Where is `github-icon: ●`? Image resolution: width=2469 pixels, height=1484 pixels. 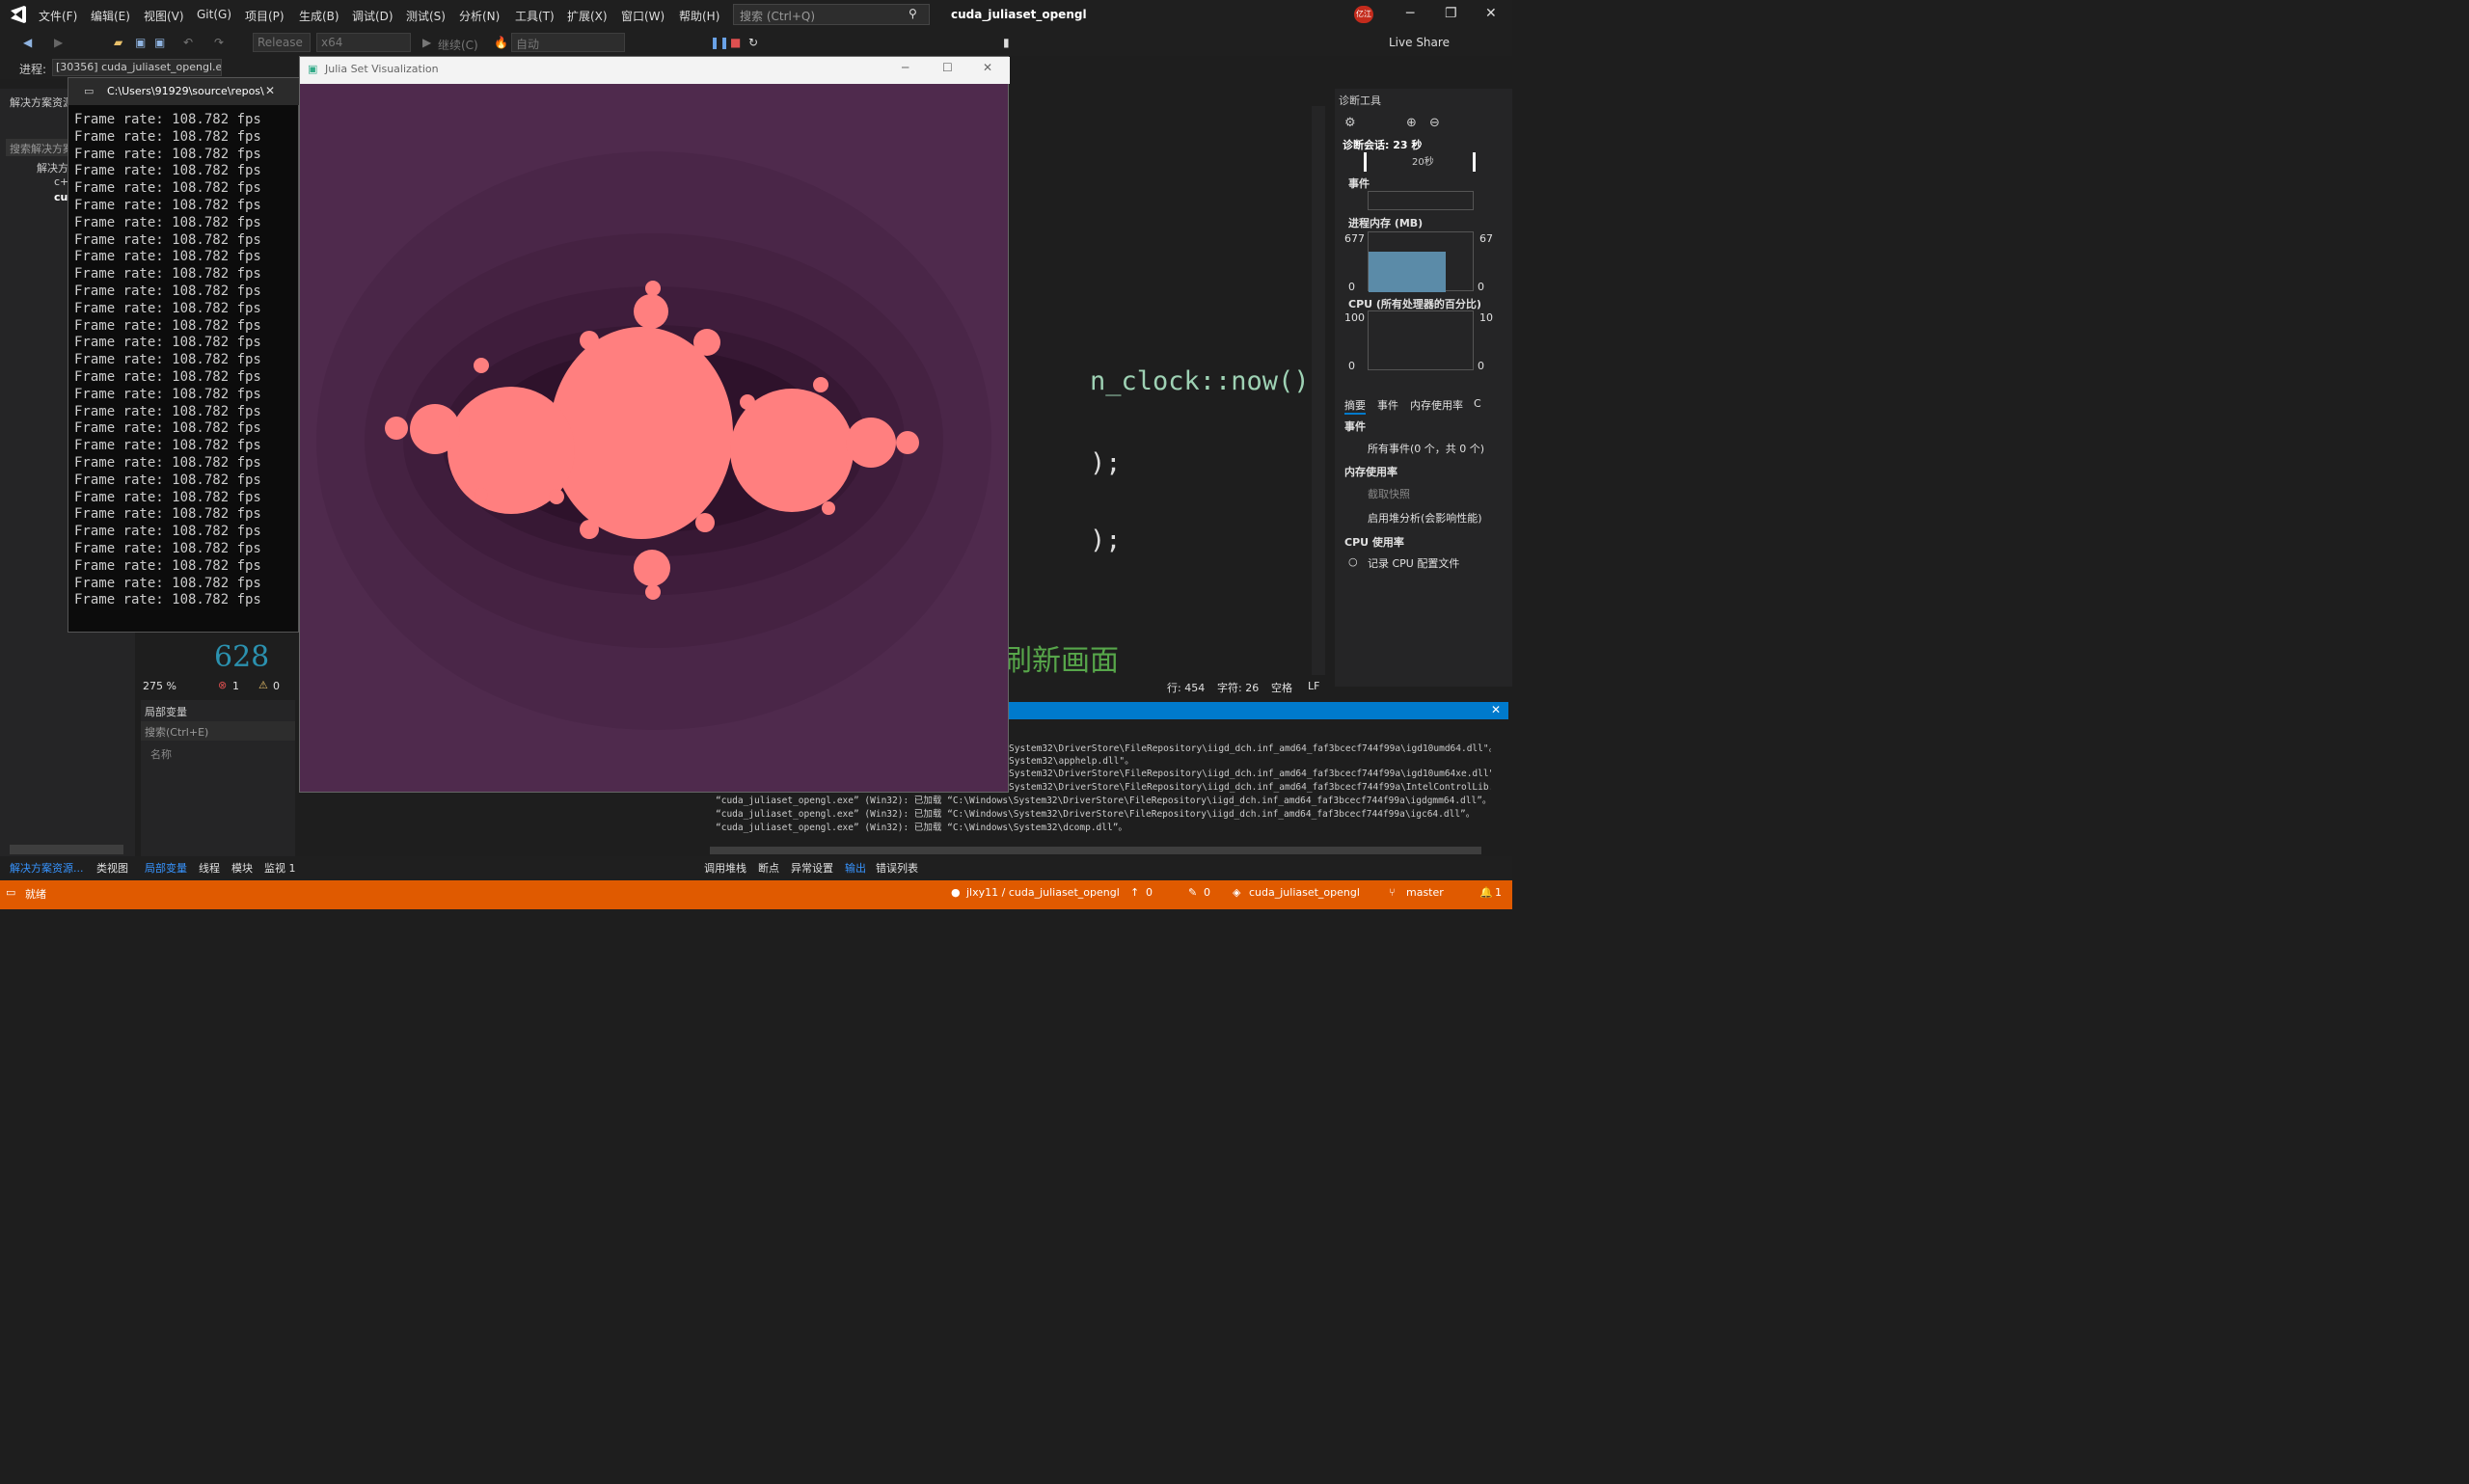 github-icon: ● is located at coordinates (956, 892).